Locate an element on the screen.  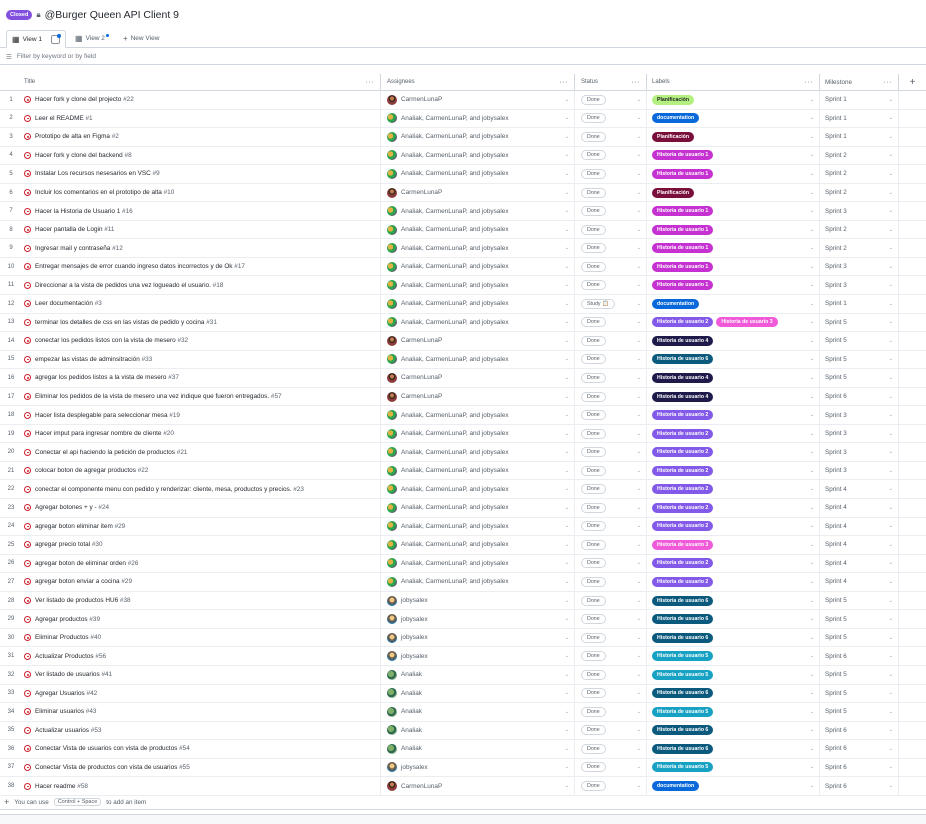
milestone-cell: Sprint 1 ⌄ is located at coordinates (859, 304).